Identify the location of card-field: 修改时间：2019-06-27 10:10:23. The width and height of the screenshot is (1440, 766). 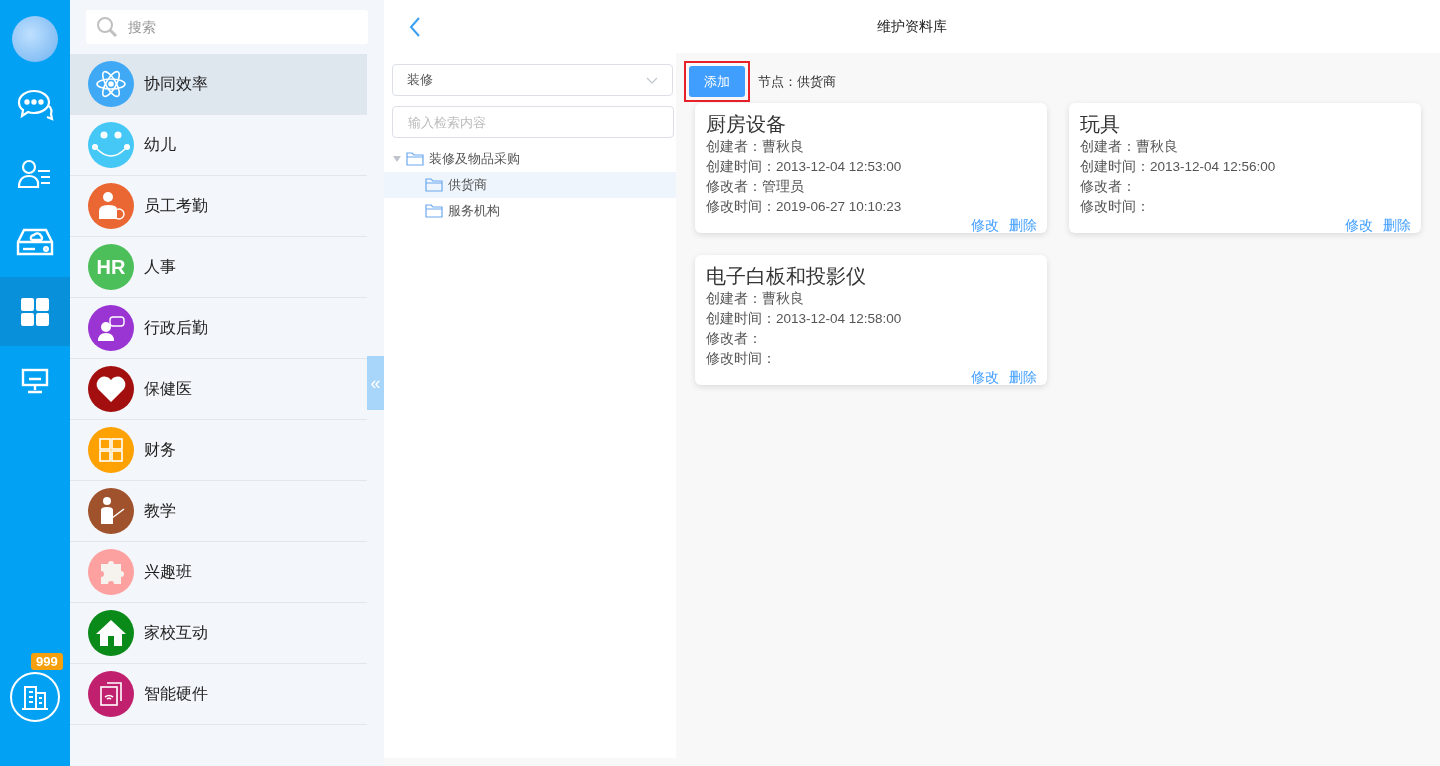
(871, 207).